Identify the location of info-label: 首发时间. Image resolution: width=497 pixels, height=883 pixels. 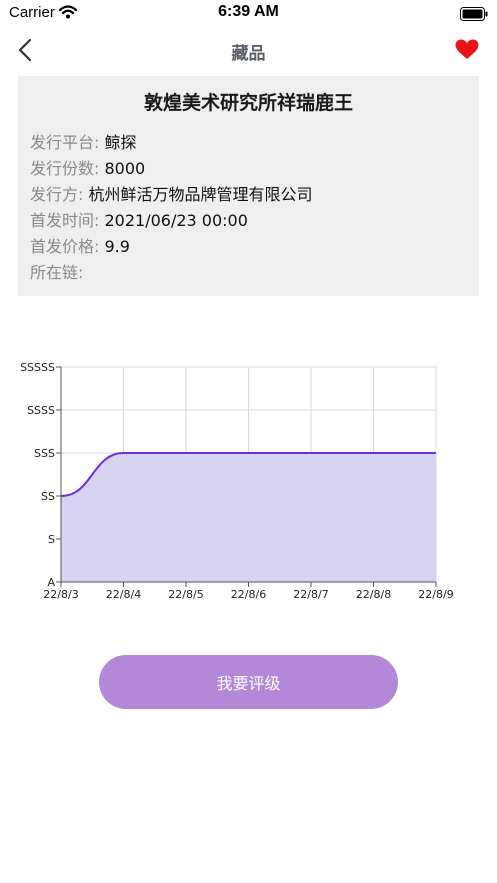
(62, 220).